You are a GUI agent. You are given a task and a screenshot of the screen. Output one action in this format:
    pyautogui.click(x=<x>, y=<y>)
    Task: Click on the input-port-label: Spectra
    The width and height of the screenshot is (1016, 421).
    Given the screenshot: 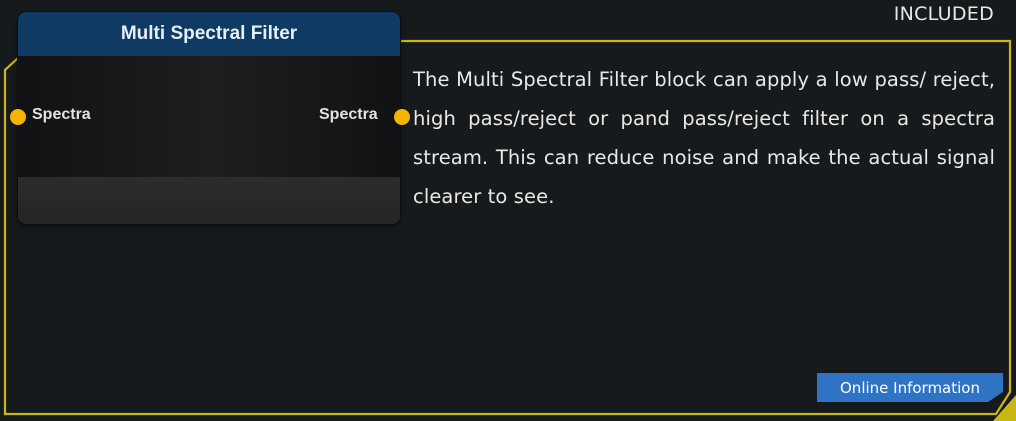 What is the action you would take?
    pyautogui.click(x=61, y=114)
    